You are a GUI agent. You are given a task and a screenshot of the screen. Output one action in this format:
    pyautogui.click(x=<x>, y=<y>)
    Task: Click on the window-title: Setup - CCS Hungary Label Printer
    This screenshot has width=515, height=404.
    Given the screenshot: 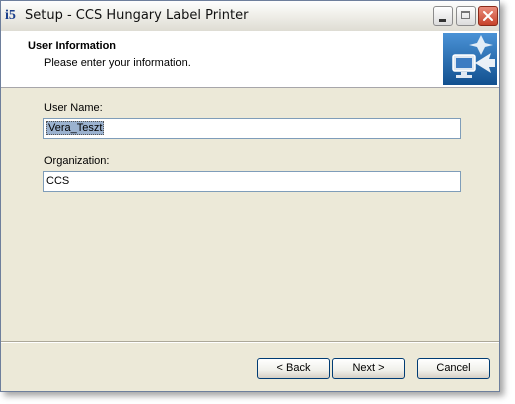 What is the action you would take?
    pyautogui.click(x=137, y=15)
    